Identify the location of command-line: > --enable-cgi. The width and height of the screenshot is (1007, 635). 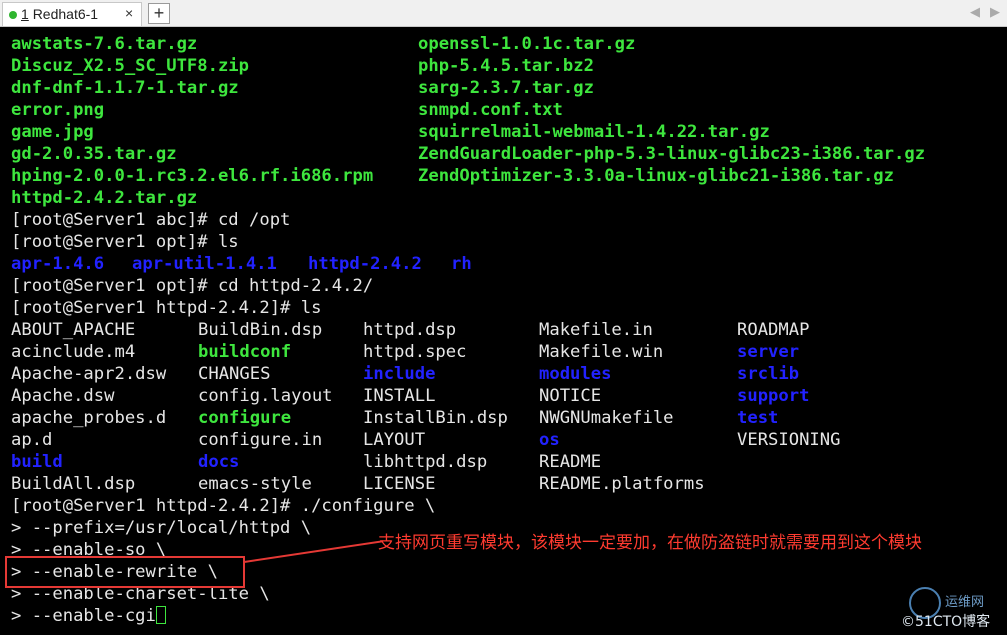
(88, 616).